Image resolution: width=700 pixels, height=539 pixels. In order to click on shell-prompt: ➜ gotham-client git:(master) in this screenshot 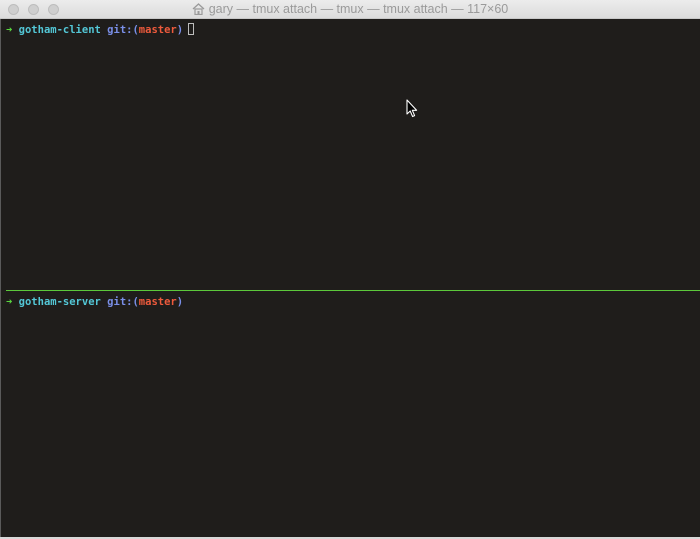, I will do `click(100, 29)`.